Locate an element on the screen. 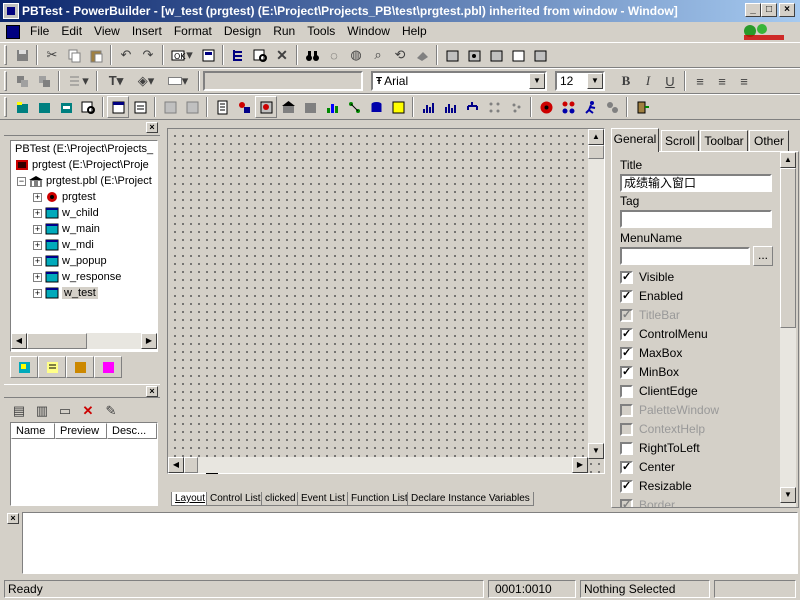 The height and width of the screenshot is (600, 800). tree-view-icon is located at coordinates (472, 107).